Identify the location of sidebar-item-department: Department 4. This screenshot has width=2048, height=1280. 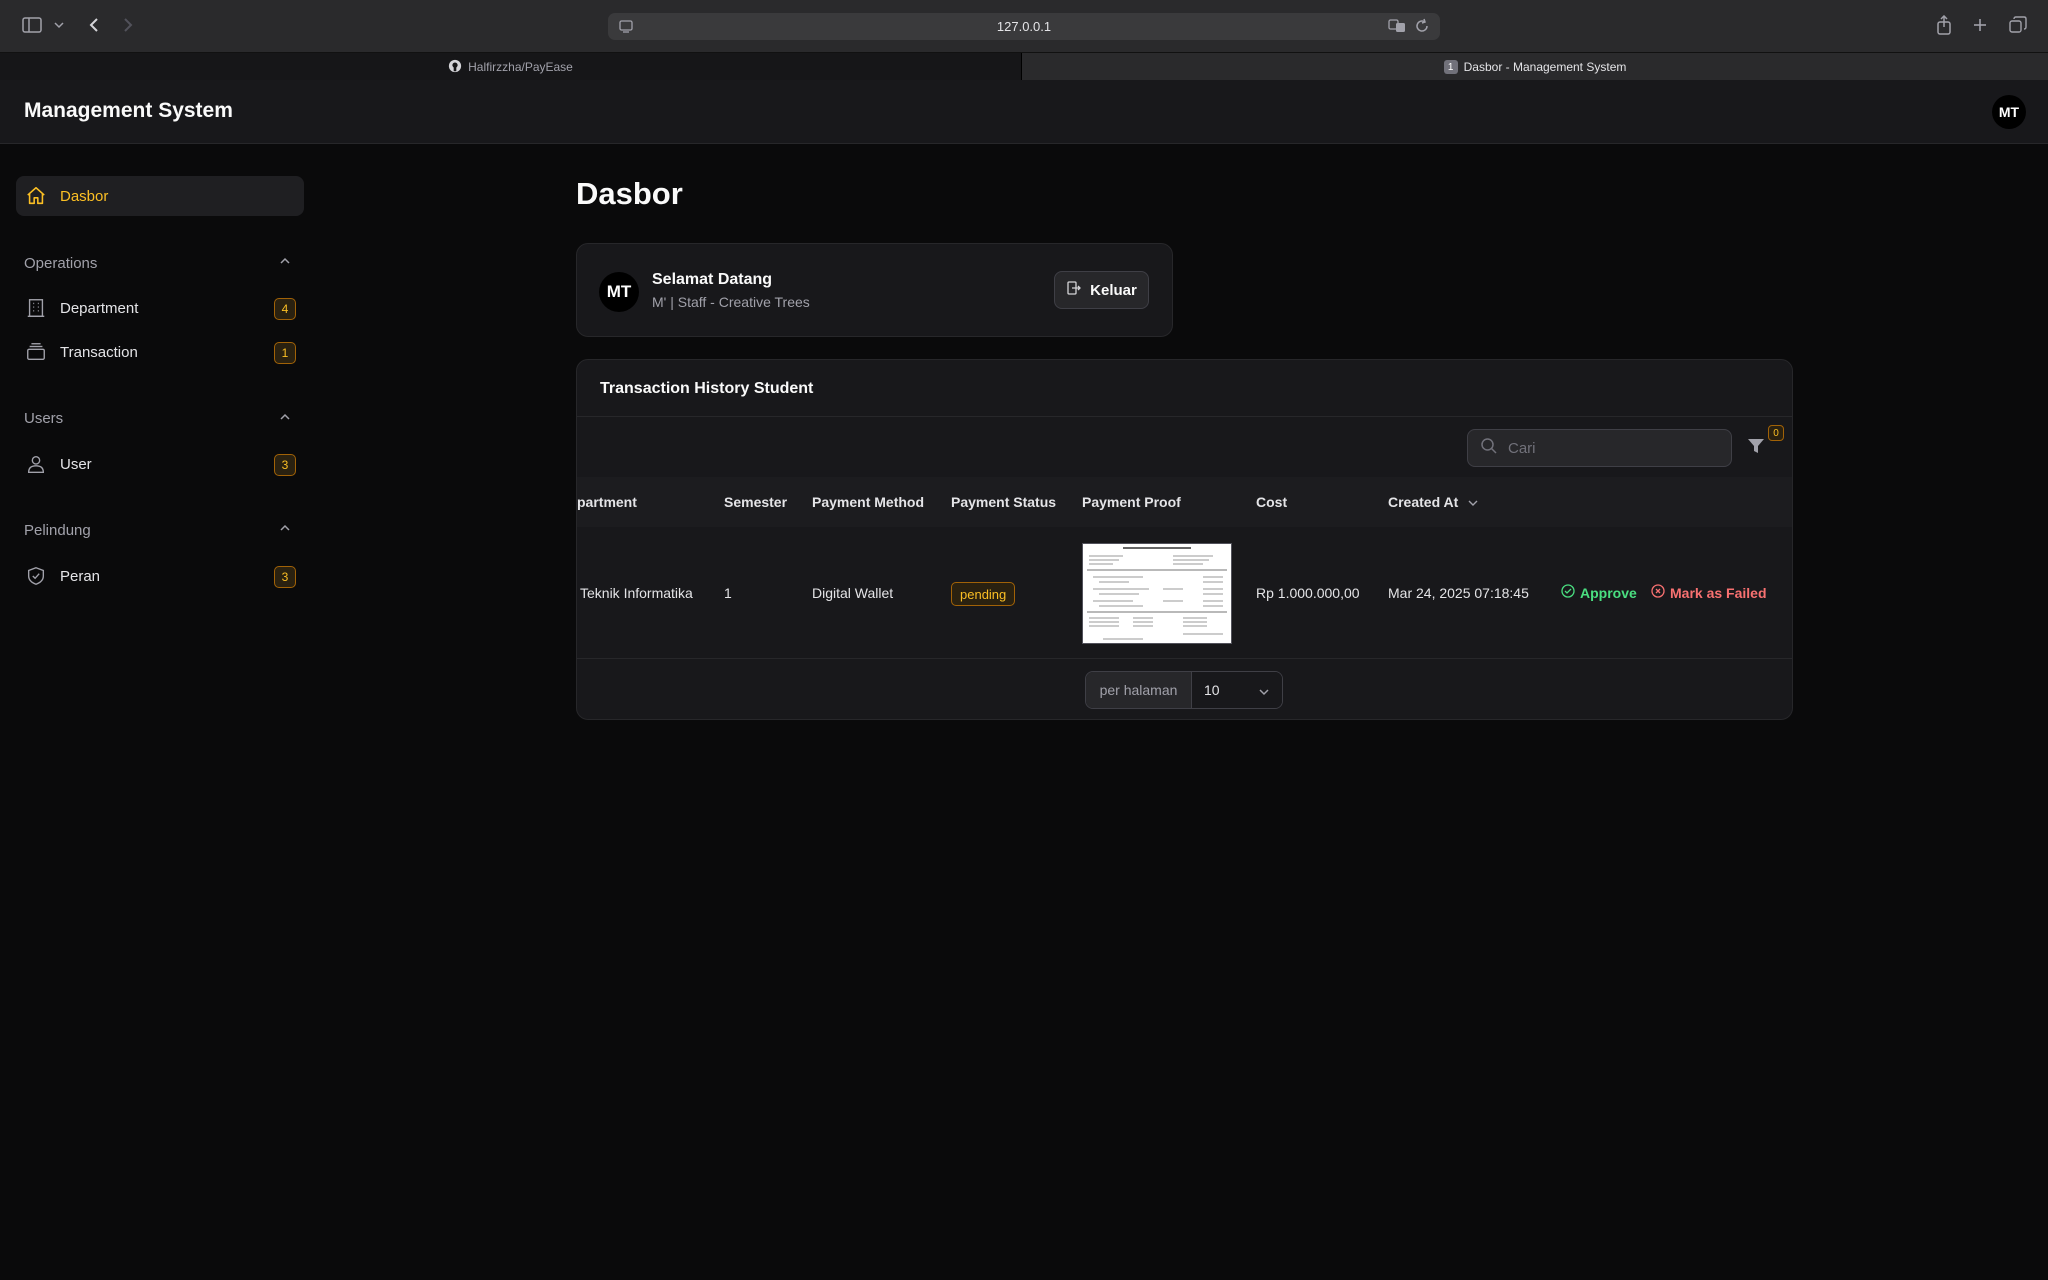
(160, 308).